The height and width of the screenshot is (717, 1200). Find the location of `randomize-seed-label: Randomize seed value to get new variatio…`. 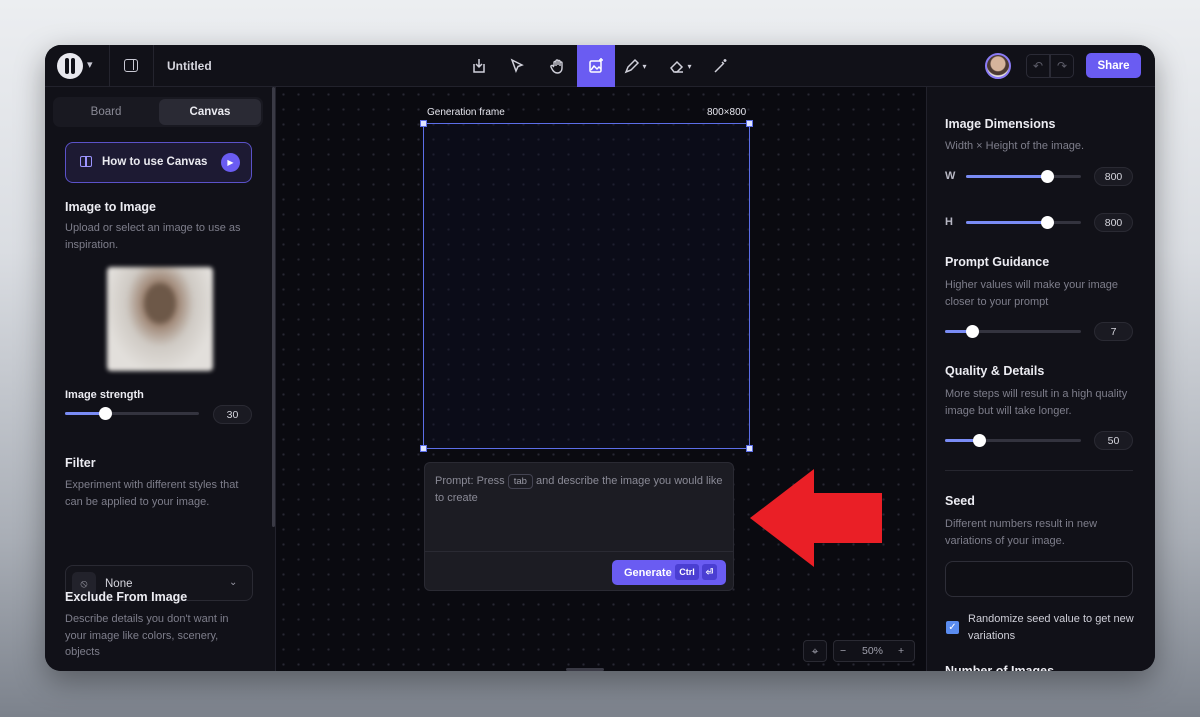

randomize-seed-label: Randomize seed value to get new variatio… is located at coordinates (1053, 627).